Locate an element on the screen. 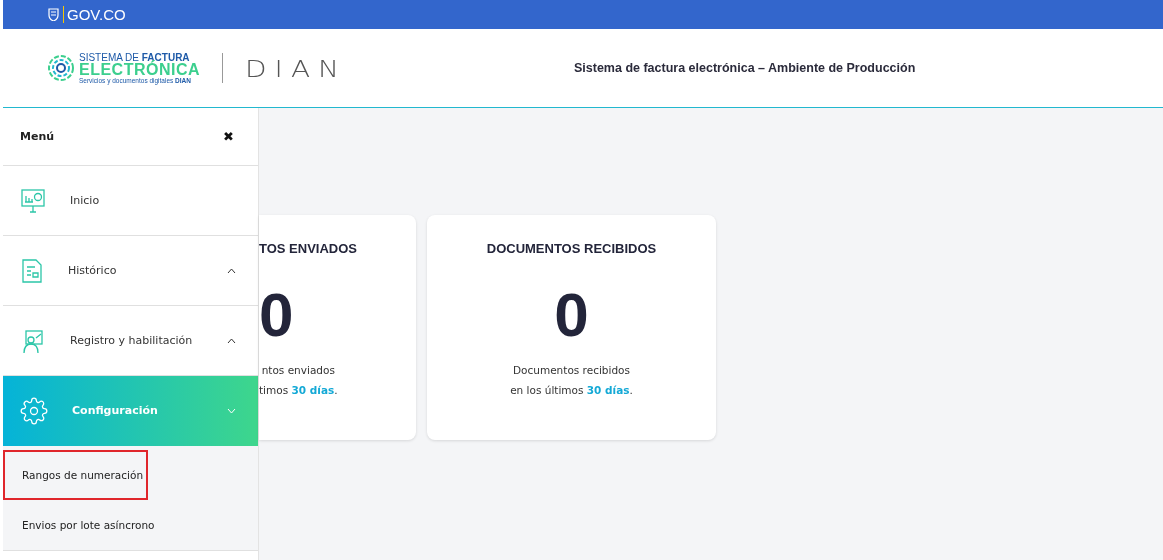 Image resolution: width=1163 pixels, height=560 pixels. submenu-item: Envios por lote asíncrono is located at coordinates (130, 525).